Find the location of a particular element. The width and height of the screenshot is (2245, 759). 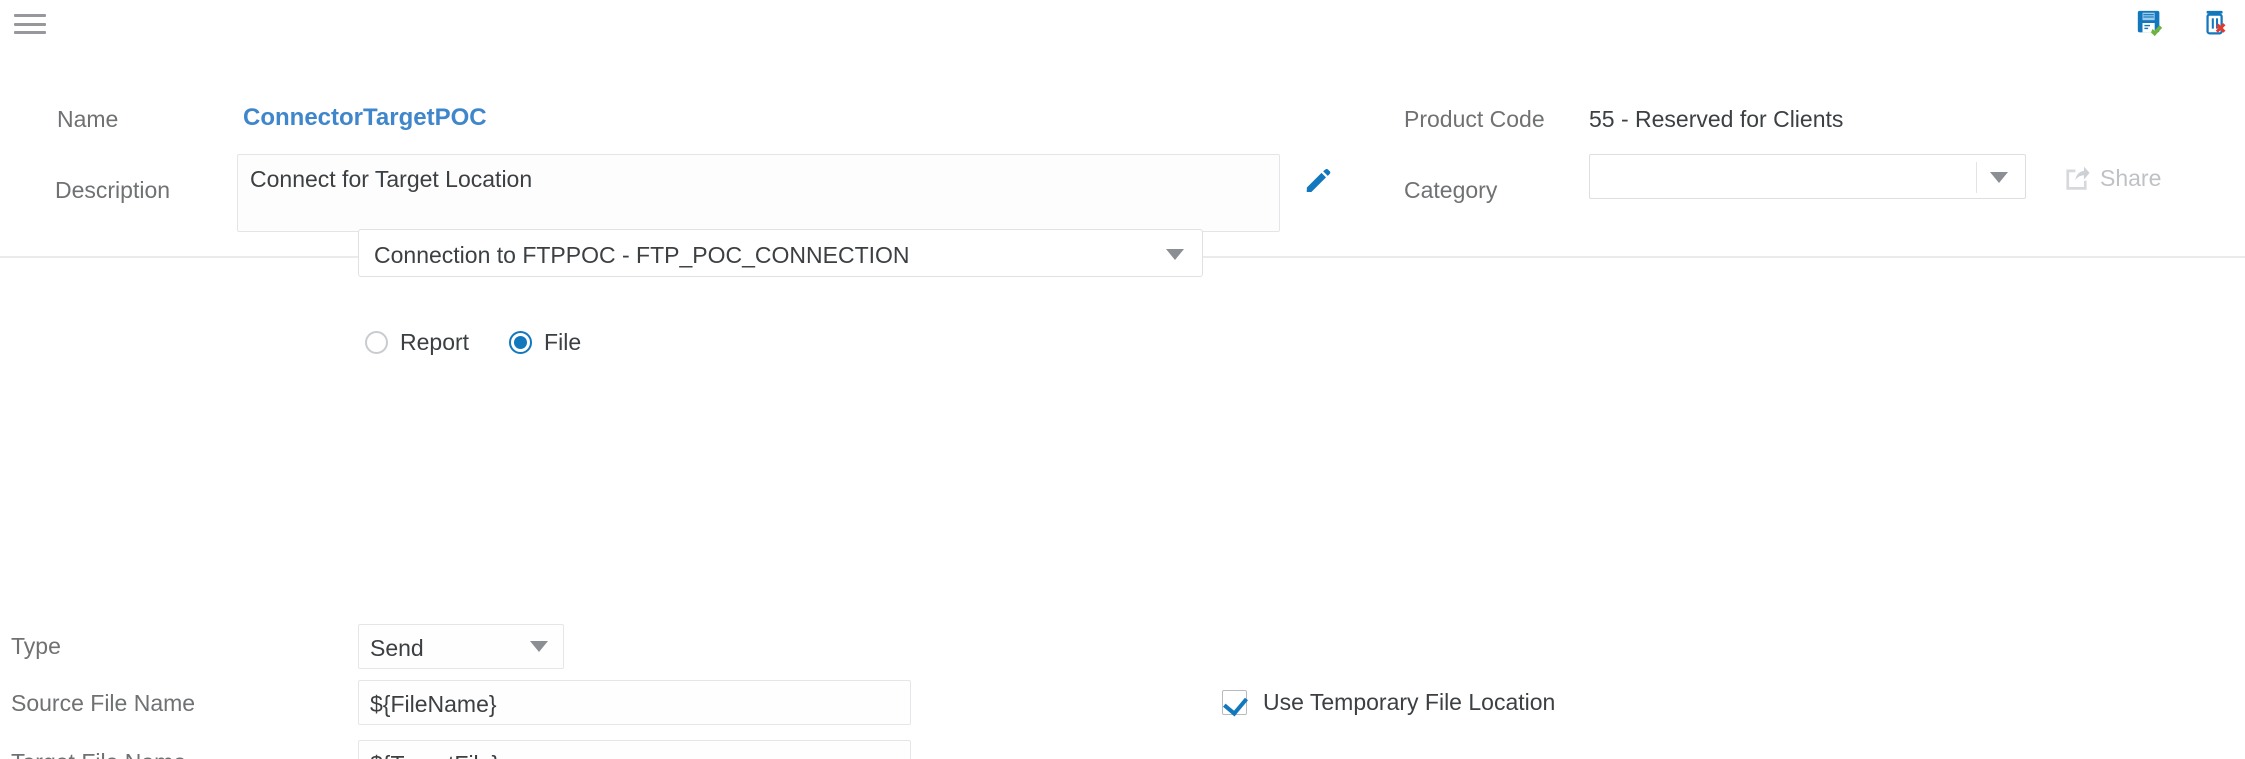

category-dropdown-divider is located at coordinates (1976, 177).